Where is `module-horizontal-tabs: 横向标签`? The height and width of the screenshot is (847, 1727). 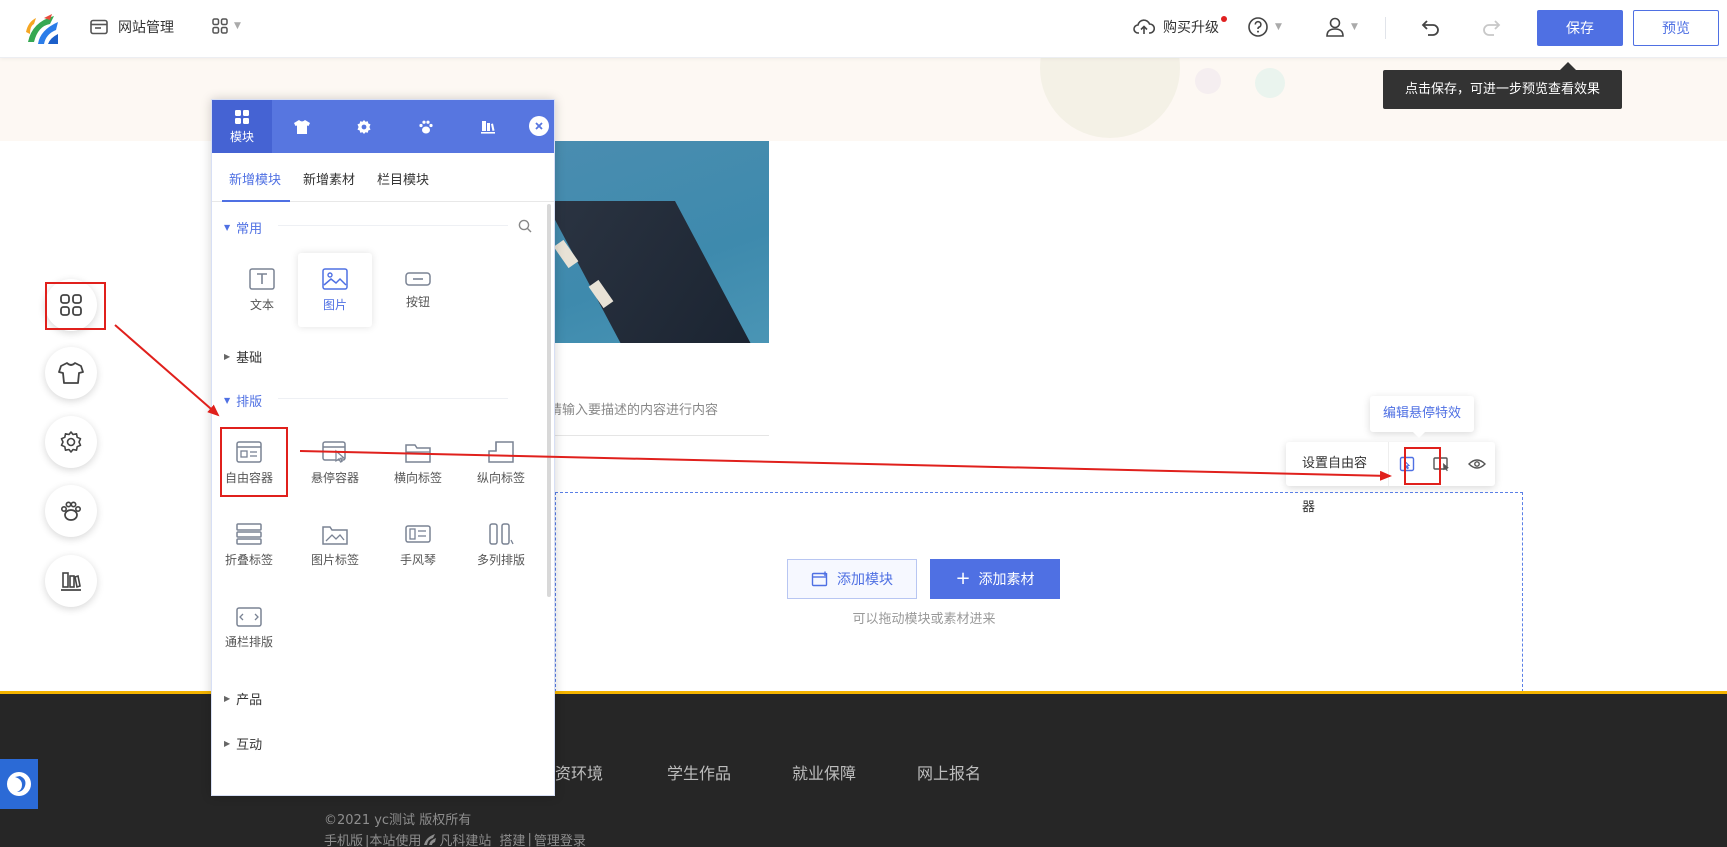 module-horizontal-tabs: 横向标签 is located at coordinates (418, 463).